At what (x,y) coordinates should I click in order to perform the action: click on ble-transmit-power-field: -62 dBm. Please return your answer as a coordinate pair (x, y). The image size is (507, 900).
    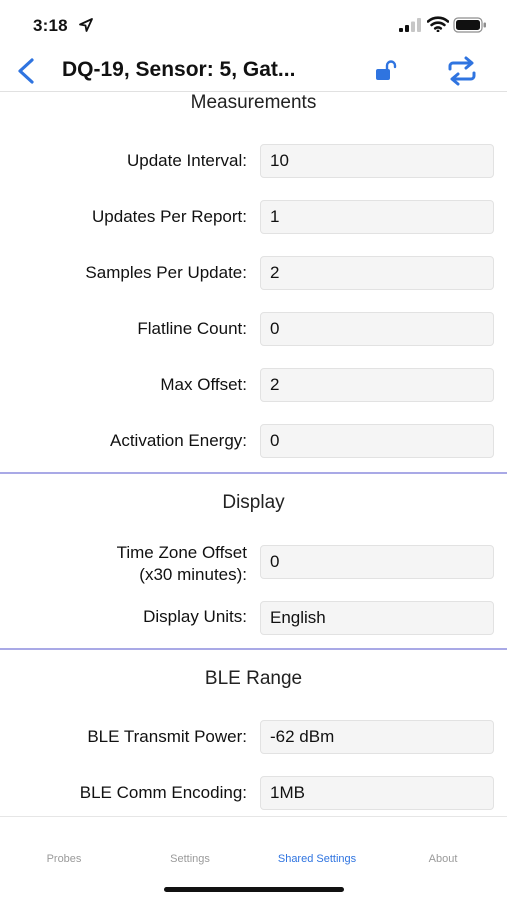
    Looking at the image, I should click on (377, 737).